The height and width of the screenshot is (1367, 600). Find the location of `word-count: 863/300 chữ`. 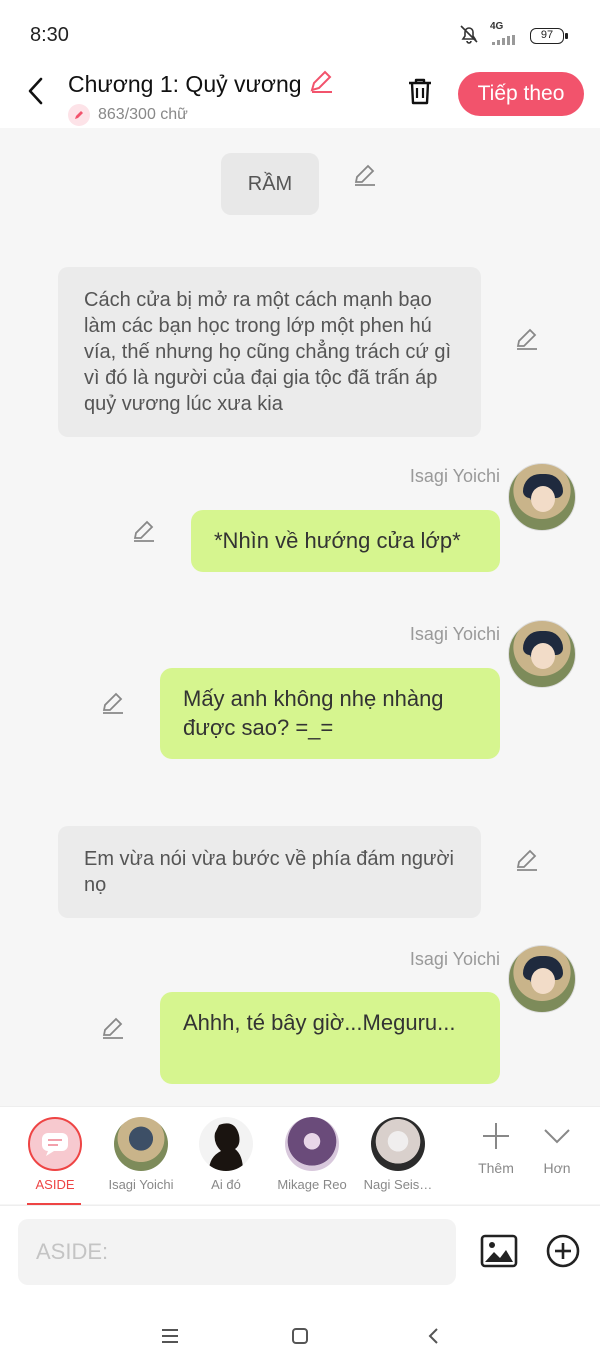

word-count: 863/300 chữ is located at coordinates (201, 115).